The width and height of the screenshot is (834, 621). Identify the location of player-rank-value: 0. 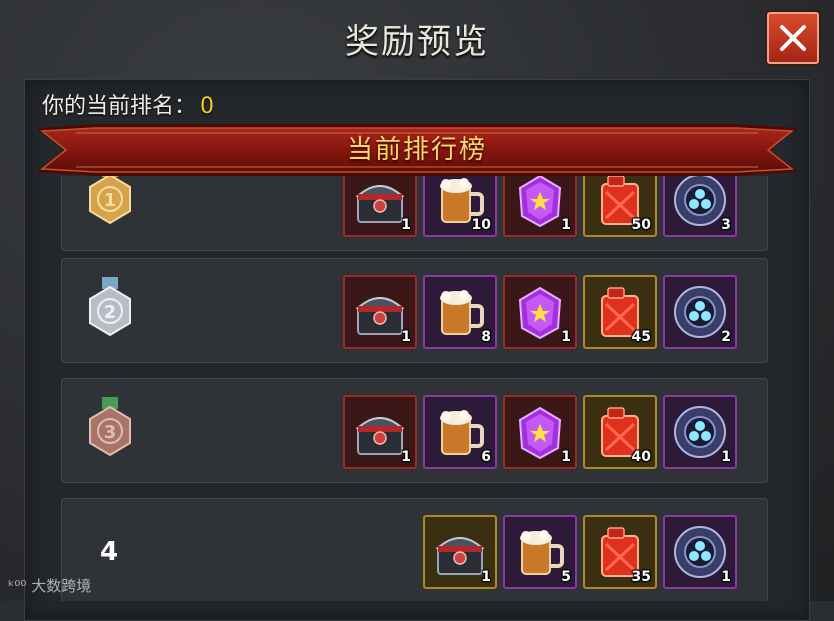
(207, 106).